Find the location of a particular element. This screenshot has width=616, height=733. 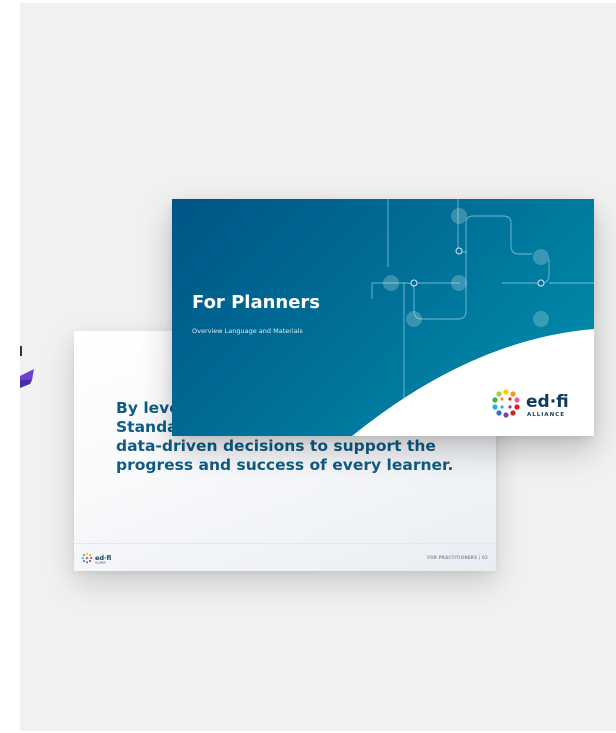

footer-page-label: FOR PRACTITIONERS | 02 is located at coordinates (457, 557).